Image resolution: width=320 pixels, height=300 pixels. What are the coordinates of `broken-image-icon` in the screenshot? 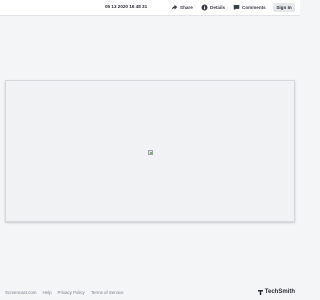 It's located at (150, 152).